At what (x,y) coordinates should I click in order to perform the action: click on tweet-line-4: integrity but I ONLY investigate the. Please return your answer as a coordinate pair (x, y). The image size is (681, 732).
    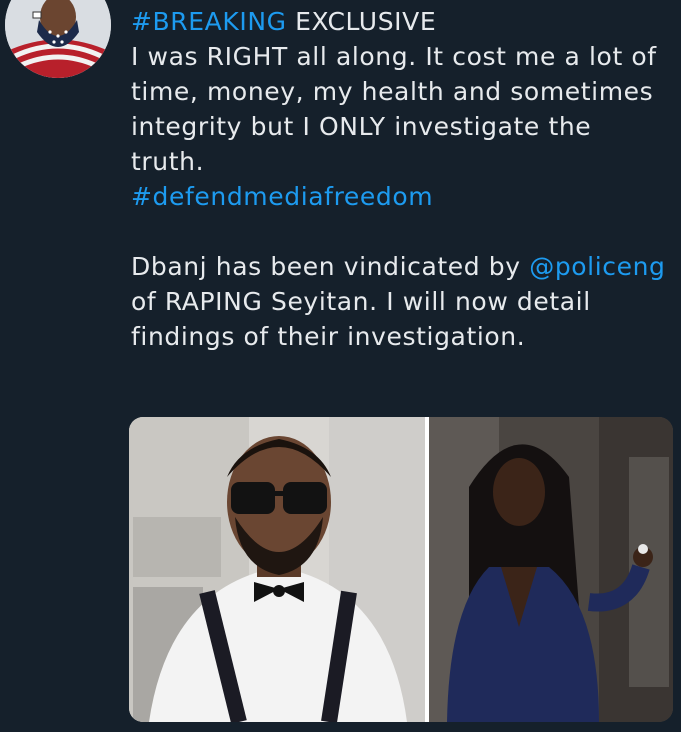
    Looking at the image, I should click on (361, 126).